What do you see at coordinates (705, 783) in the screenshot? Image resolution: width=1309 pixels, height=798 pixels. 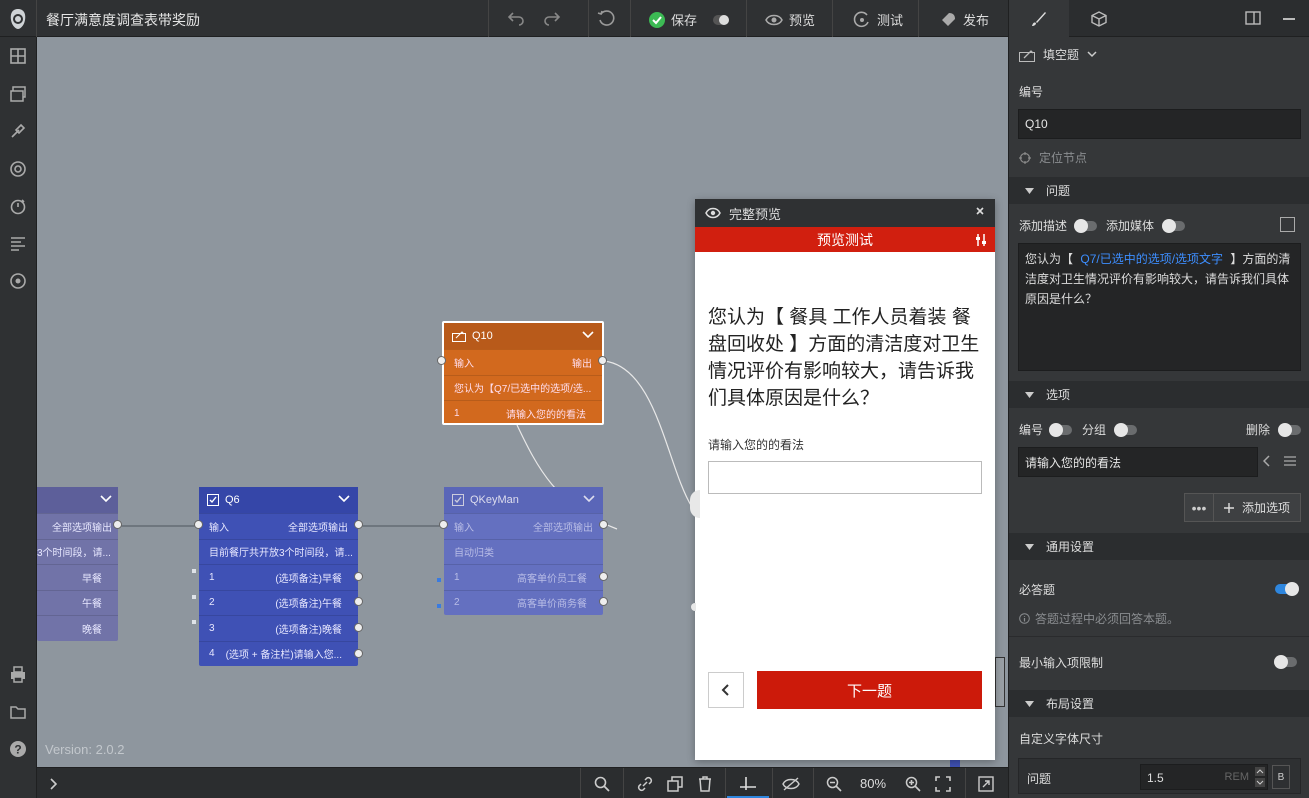 I see `trash-icon` at bounding box center [705, 783].